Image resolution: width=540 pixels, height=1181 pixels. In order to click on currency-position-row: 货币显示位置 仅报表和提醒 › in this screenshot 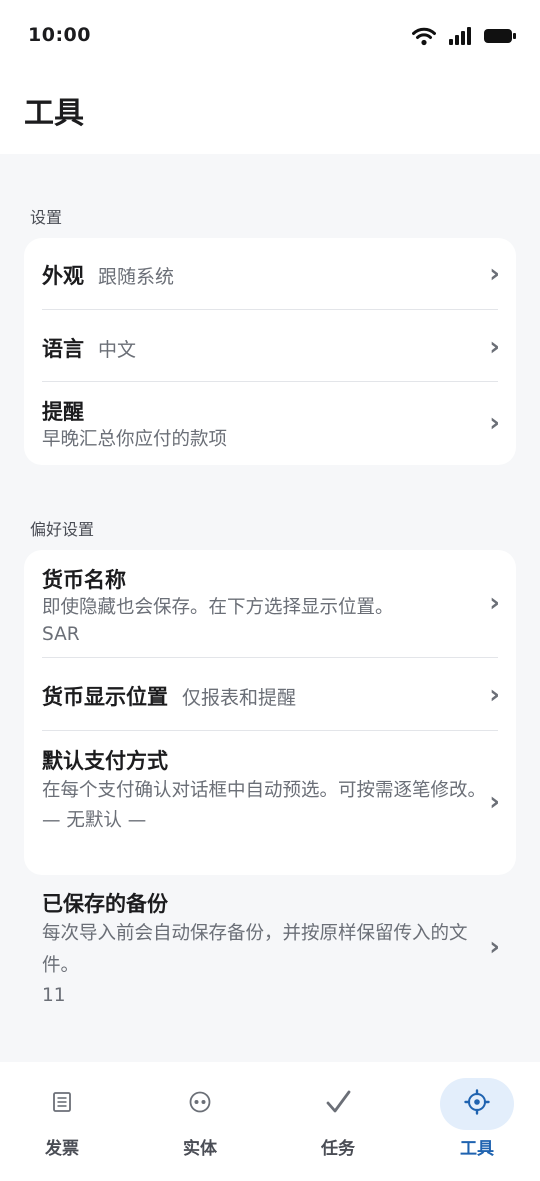, I will do `click(271, 694)`.